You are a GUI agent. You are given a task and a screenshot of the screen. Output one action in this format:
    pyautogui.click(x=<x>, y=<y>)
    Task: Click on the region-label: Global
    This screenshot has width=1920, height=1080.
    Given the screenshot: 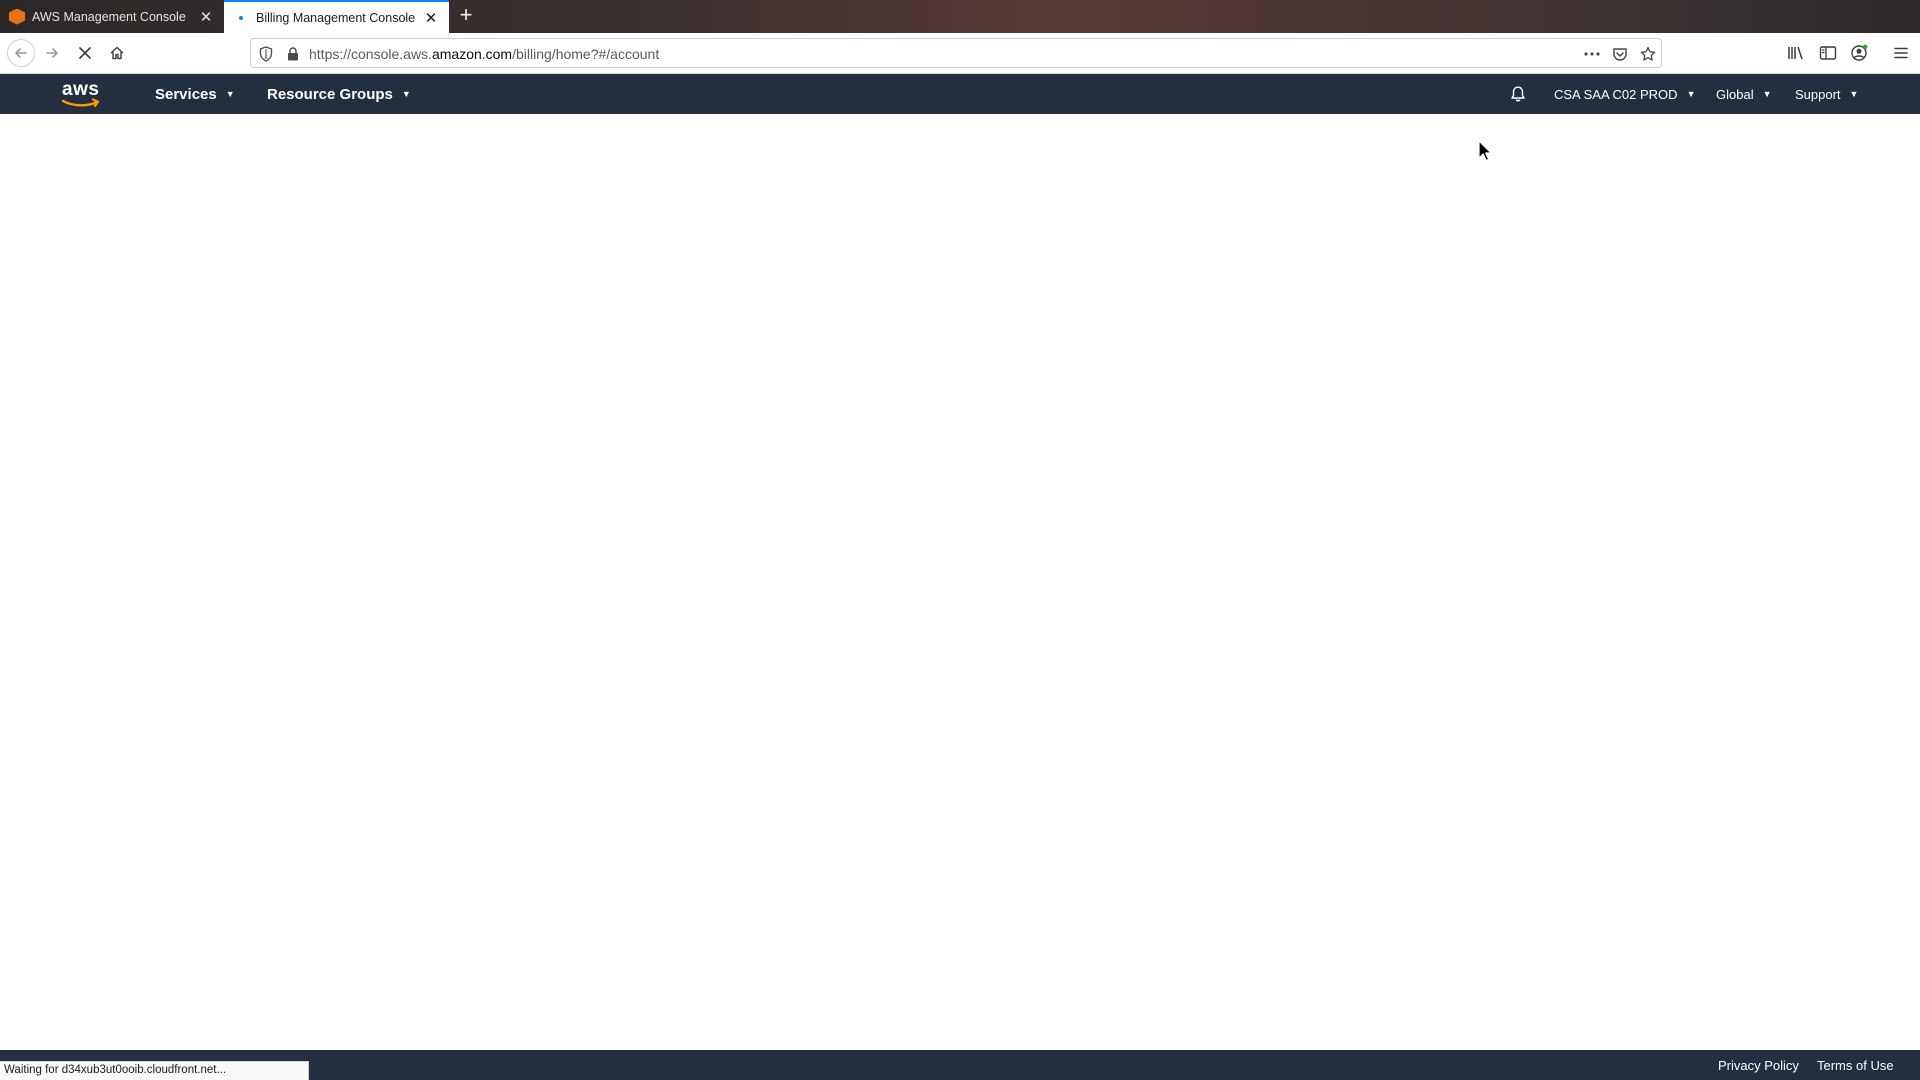 What is the action you would take?
    pyautogui.click(x=1735, y=94)
    